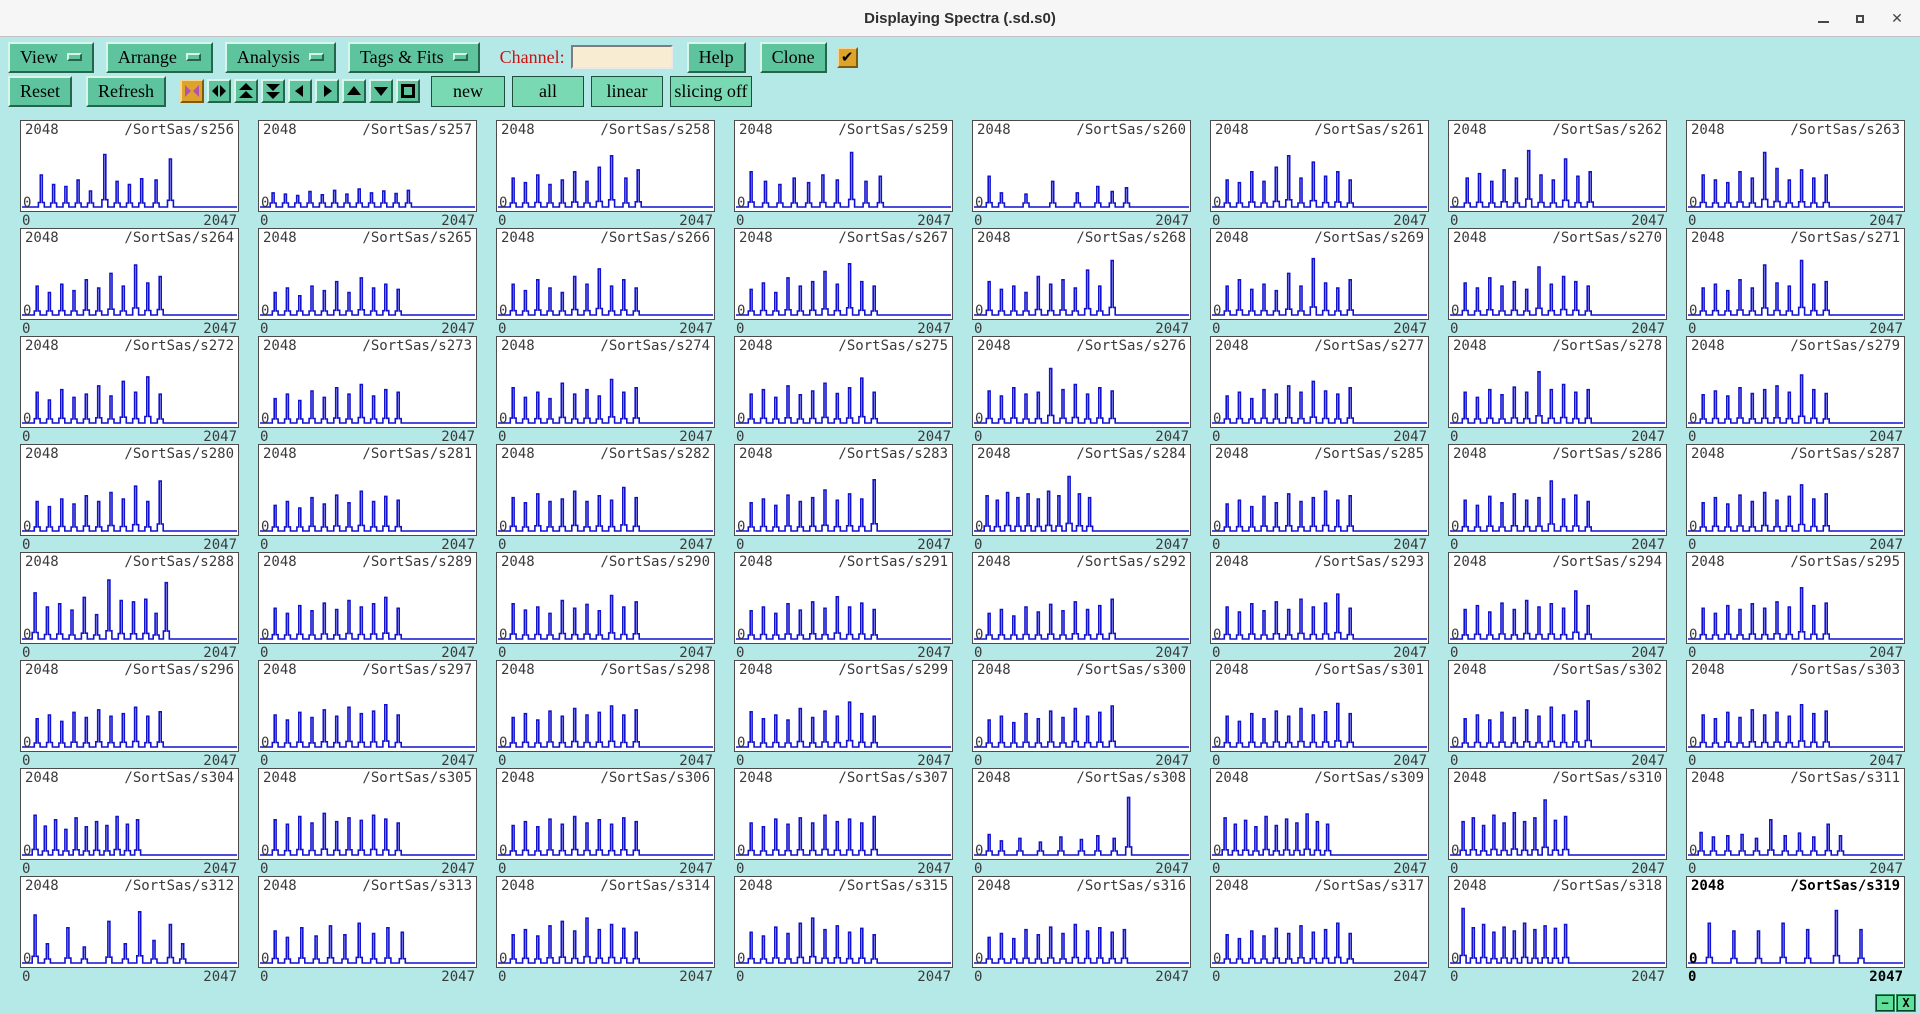 The image size is (1920, 1014). I want to click on spectrum-plot: 2048/SortSas/s277 0, so click(1319, 382).